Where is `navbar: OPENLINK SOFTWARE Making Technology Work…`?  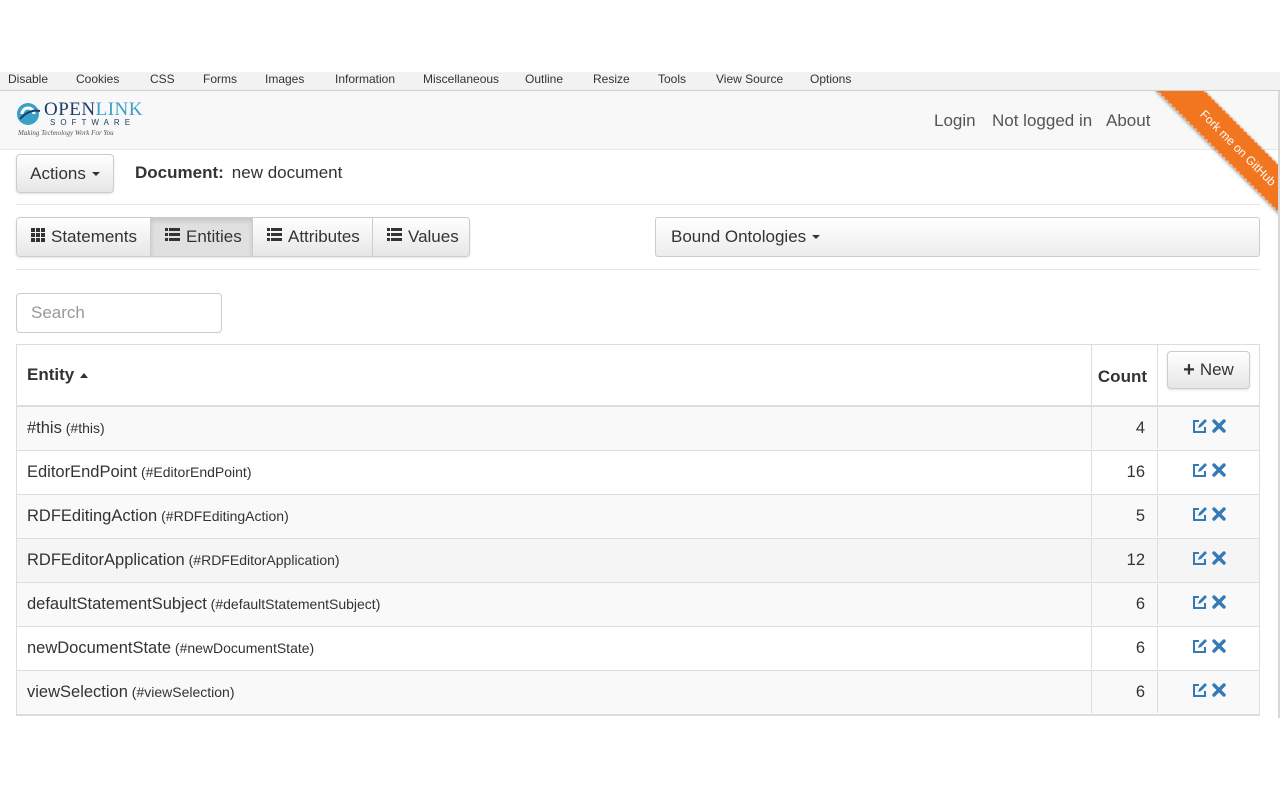
navbar: OPENLINK SOFTWARE Making Technology Work… is located at coordinates (639, 120).